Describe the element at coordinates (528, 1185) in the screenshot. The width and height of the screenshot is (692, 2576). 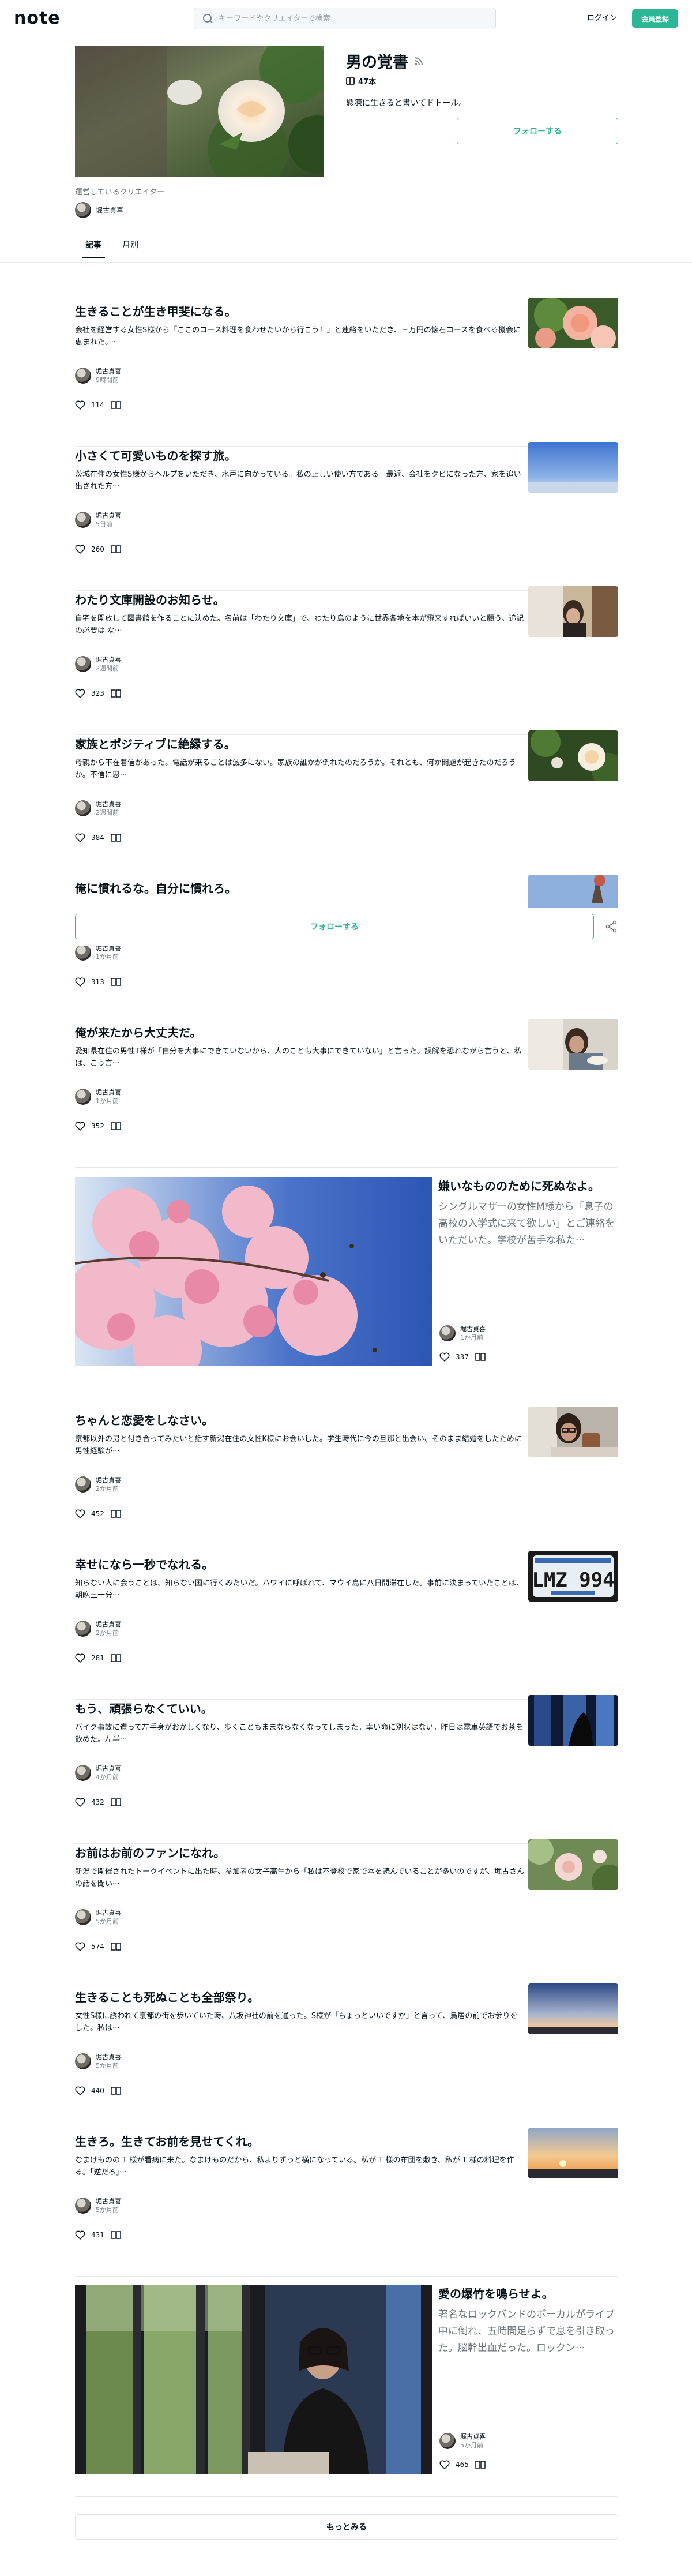
I see `featured-title: 嫌いなもののために死ぬなよ。` at that location.